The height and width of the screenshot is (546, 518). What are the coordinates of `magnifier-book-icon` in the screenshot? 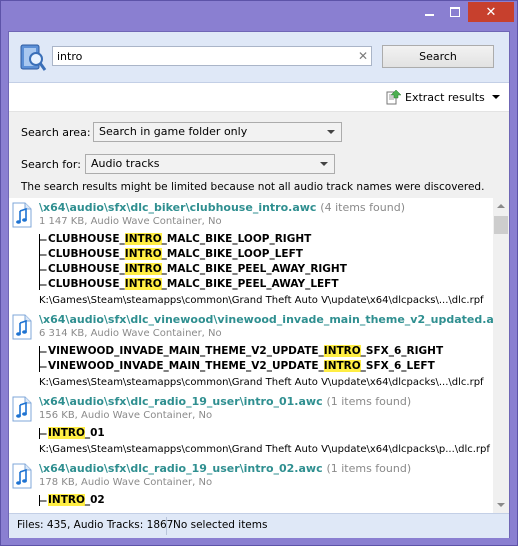 It's located at (33, 57).